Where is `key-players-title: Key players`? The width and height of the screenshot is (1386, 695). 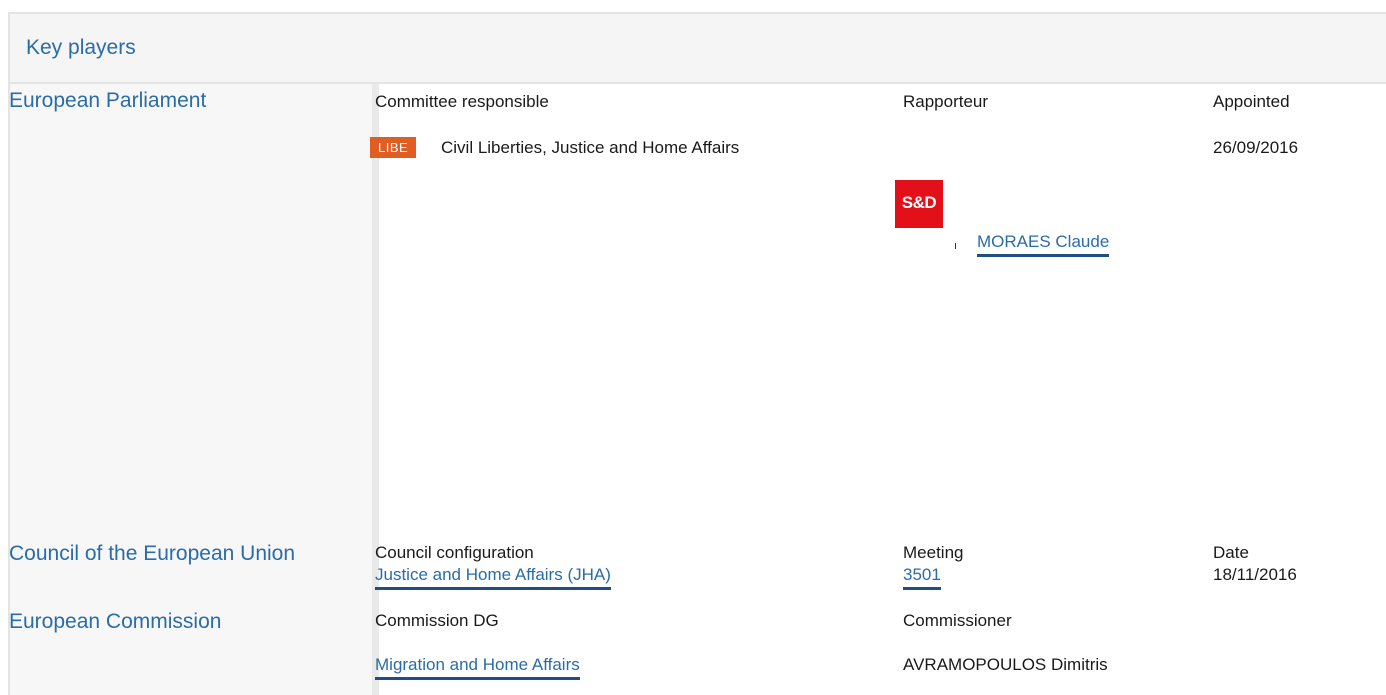
key-players-title: Key players is located at coordinates (81, 47).